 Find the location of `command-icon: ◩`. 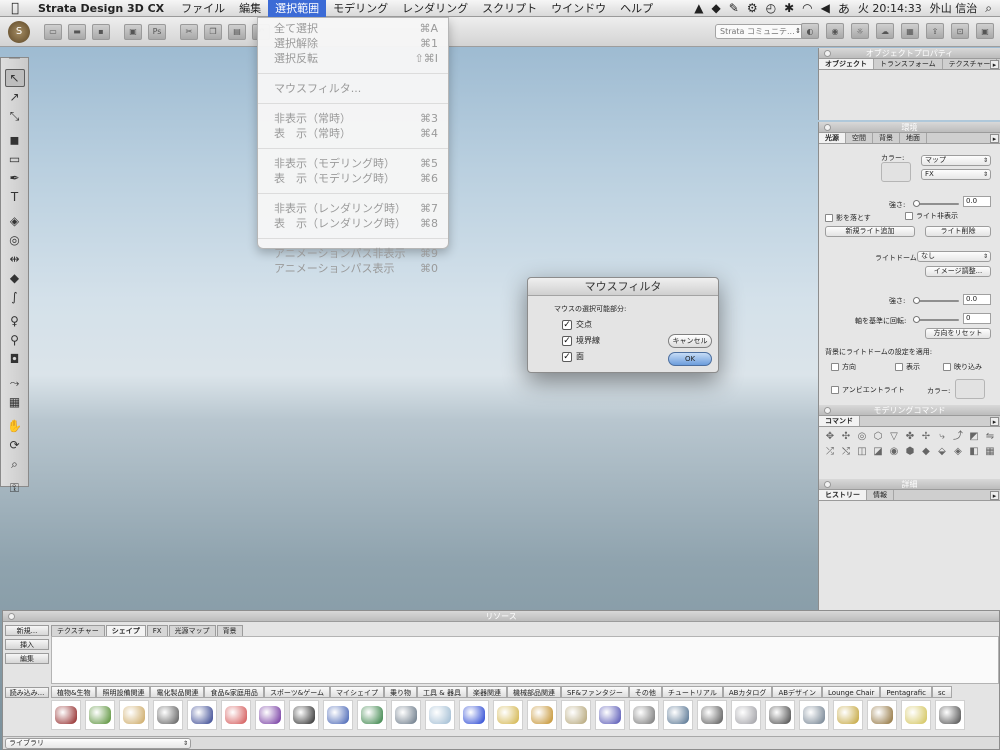

command-icon: ◩ is located at coordinates (974, 437).